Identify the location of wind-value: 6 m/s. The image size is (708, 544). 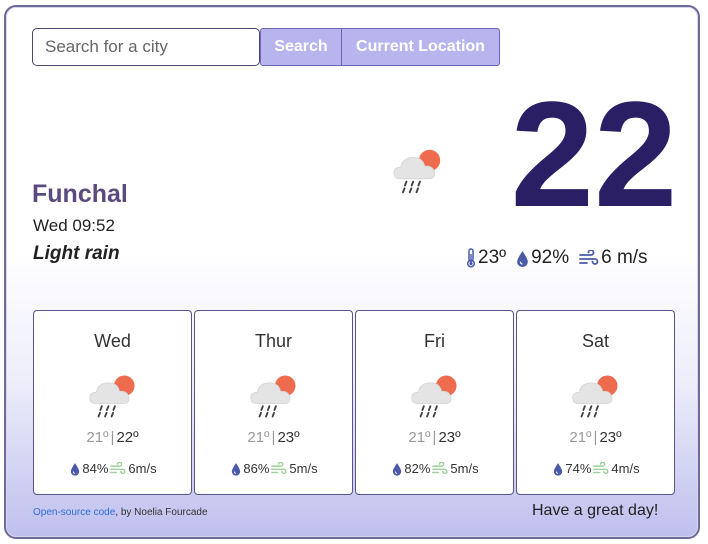
(624, 257).